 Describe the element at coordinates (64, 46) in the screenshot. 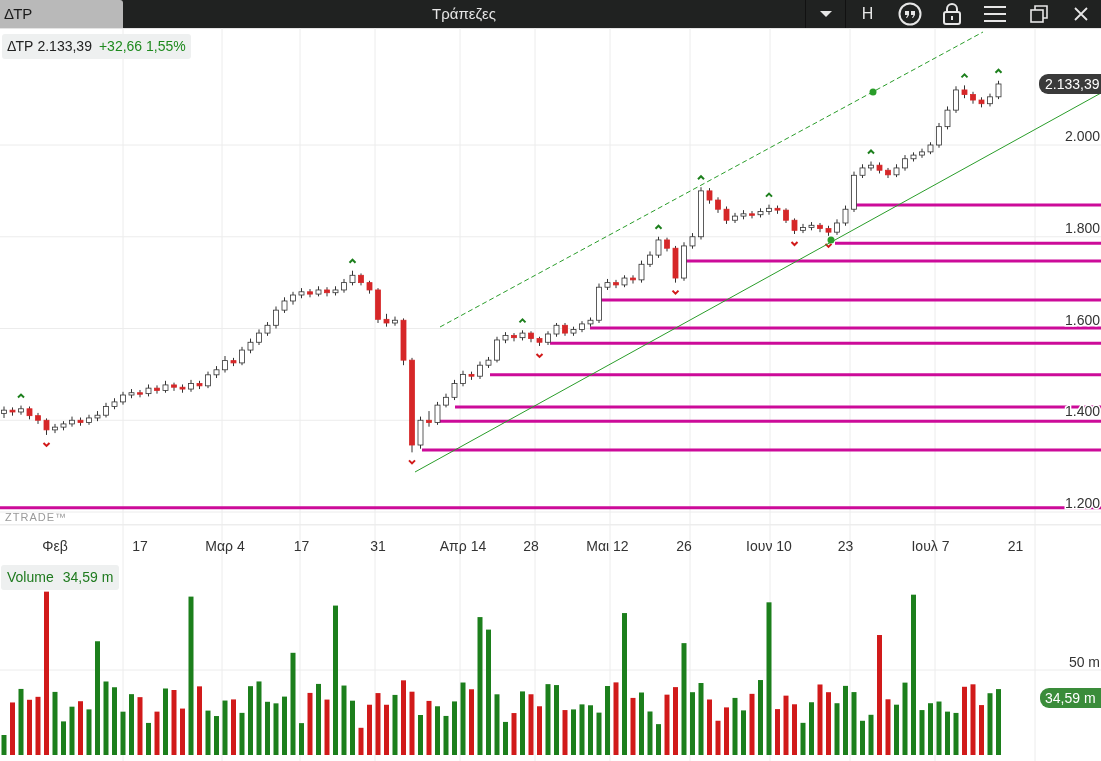

I see `price-value: 2.133,39` at that location.